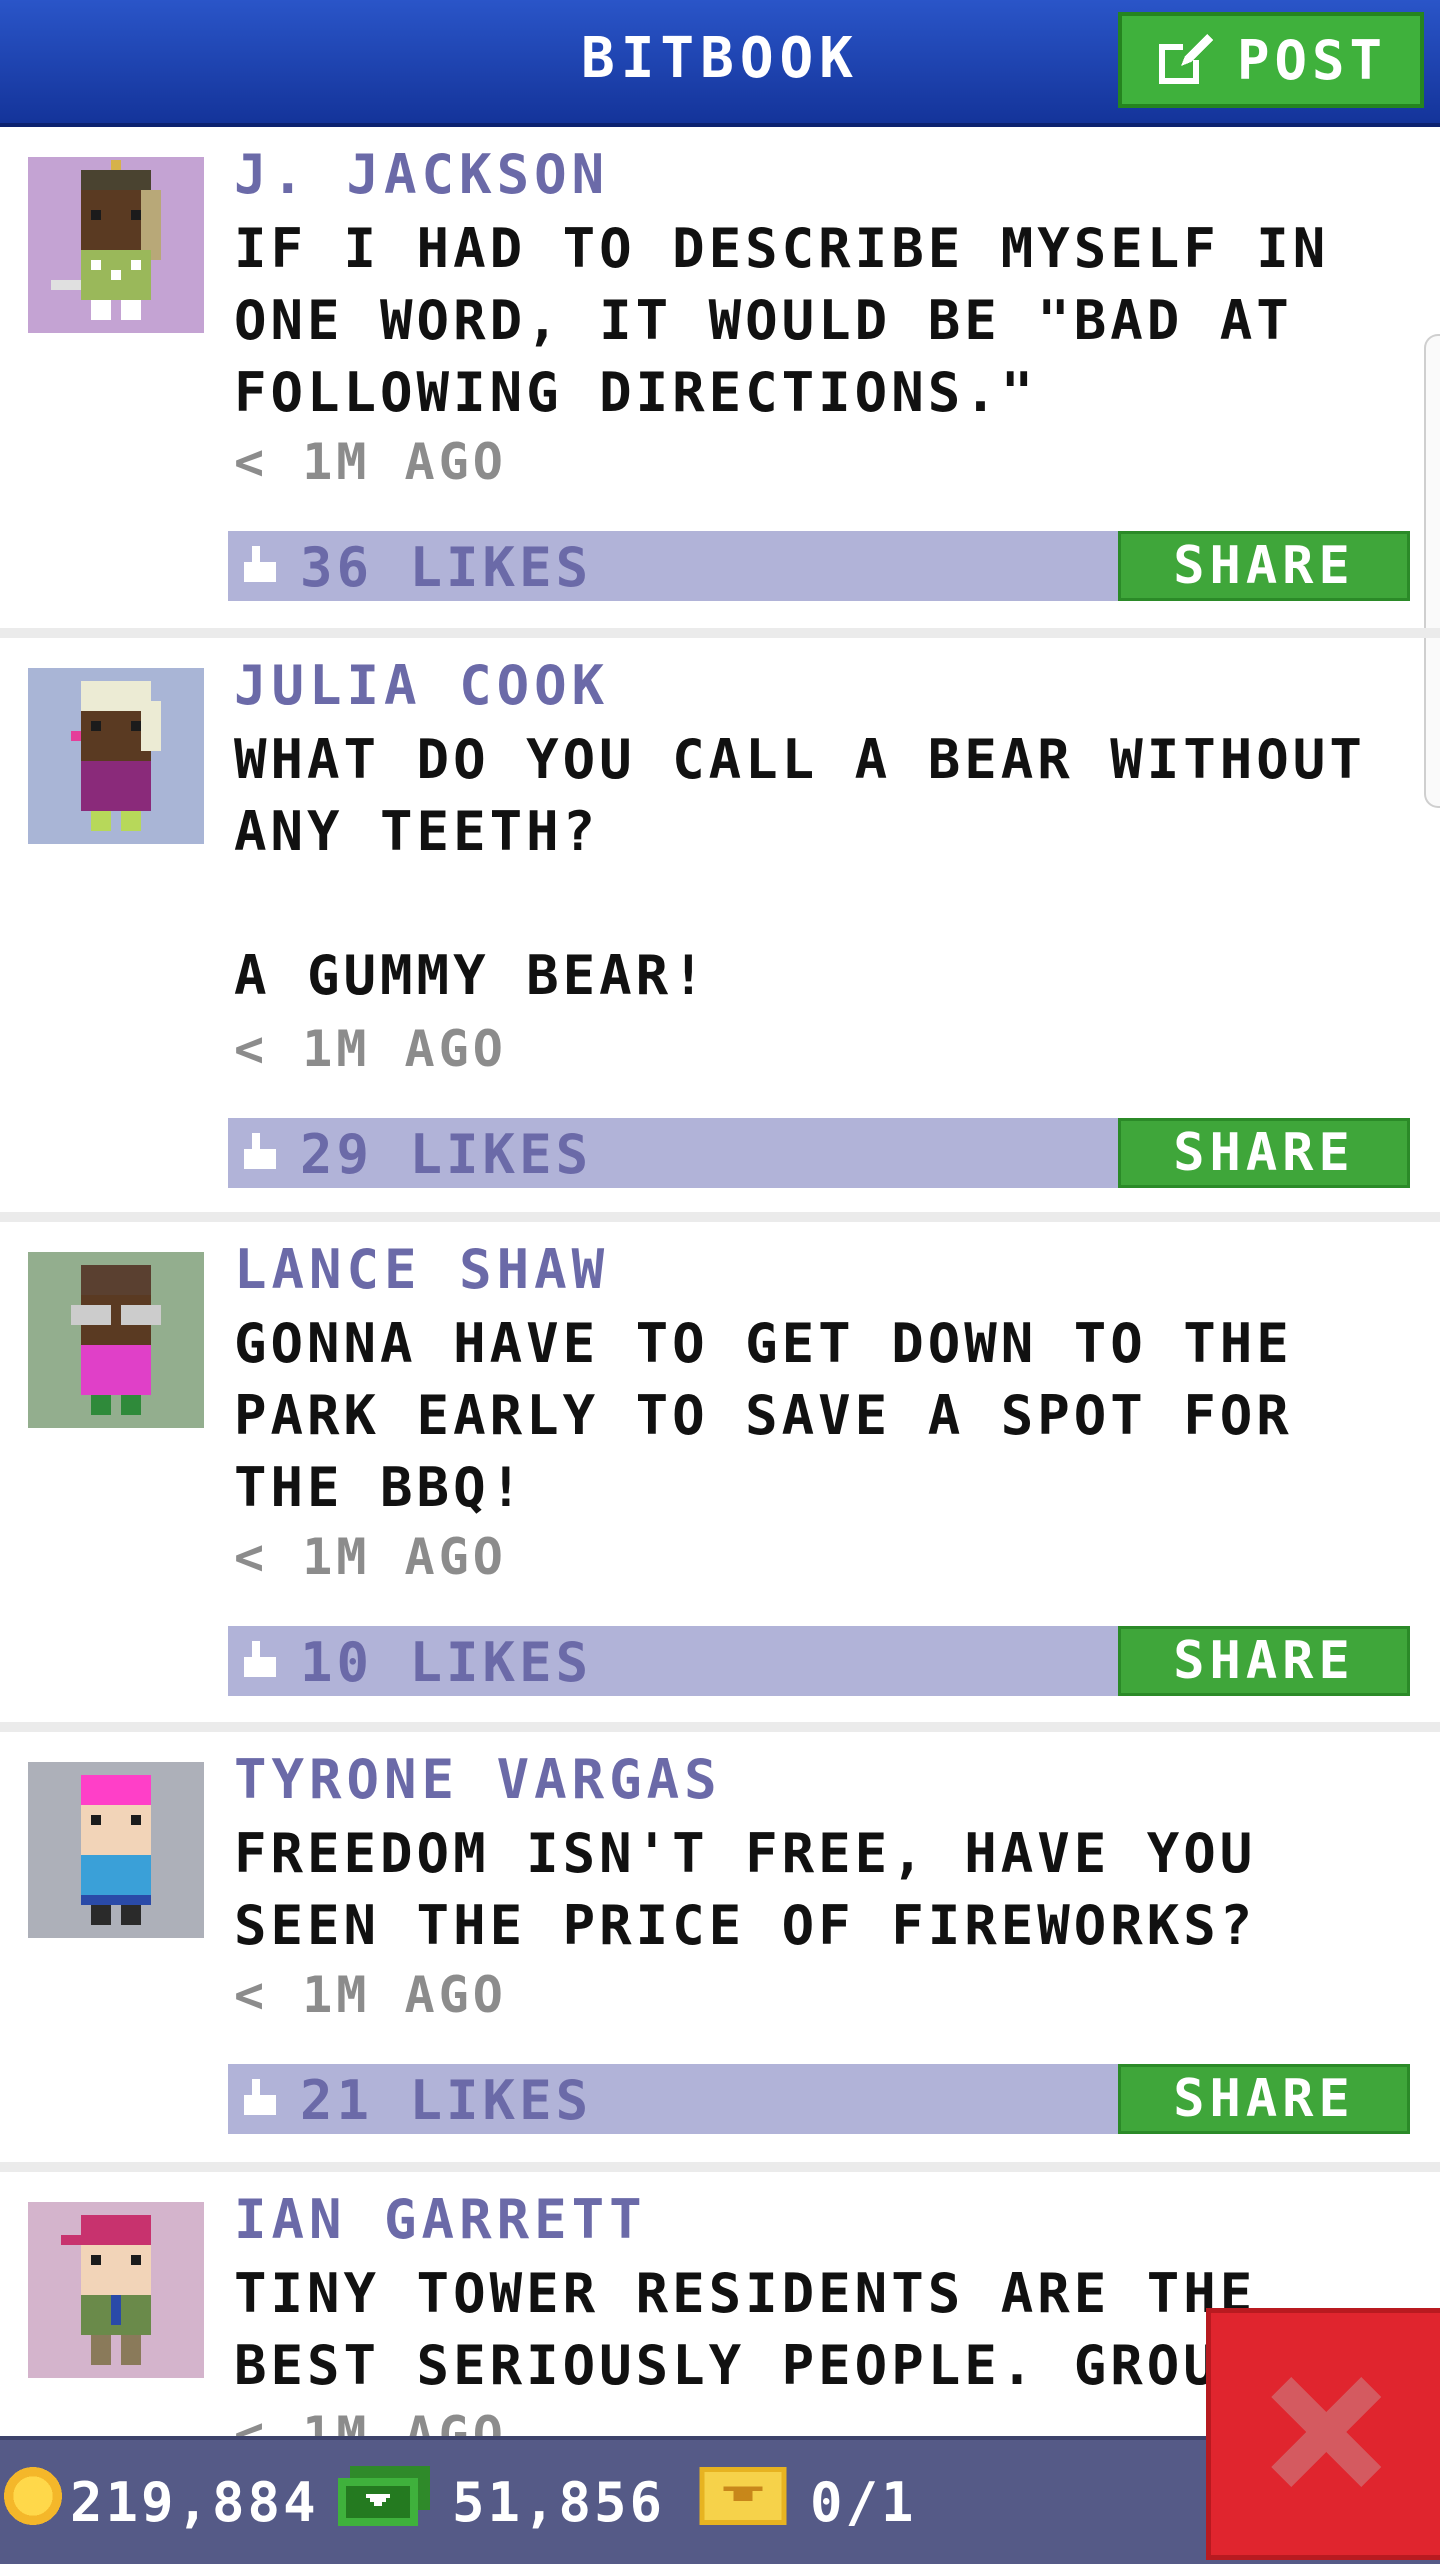 The image size is (1440, 2564). Describe the element at coordinates (559, 2502) in the screenshot. I see `bux-count: 51,856` at that location.